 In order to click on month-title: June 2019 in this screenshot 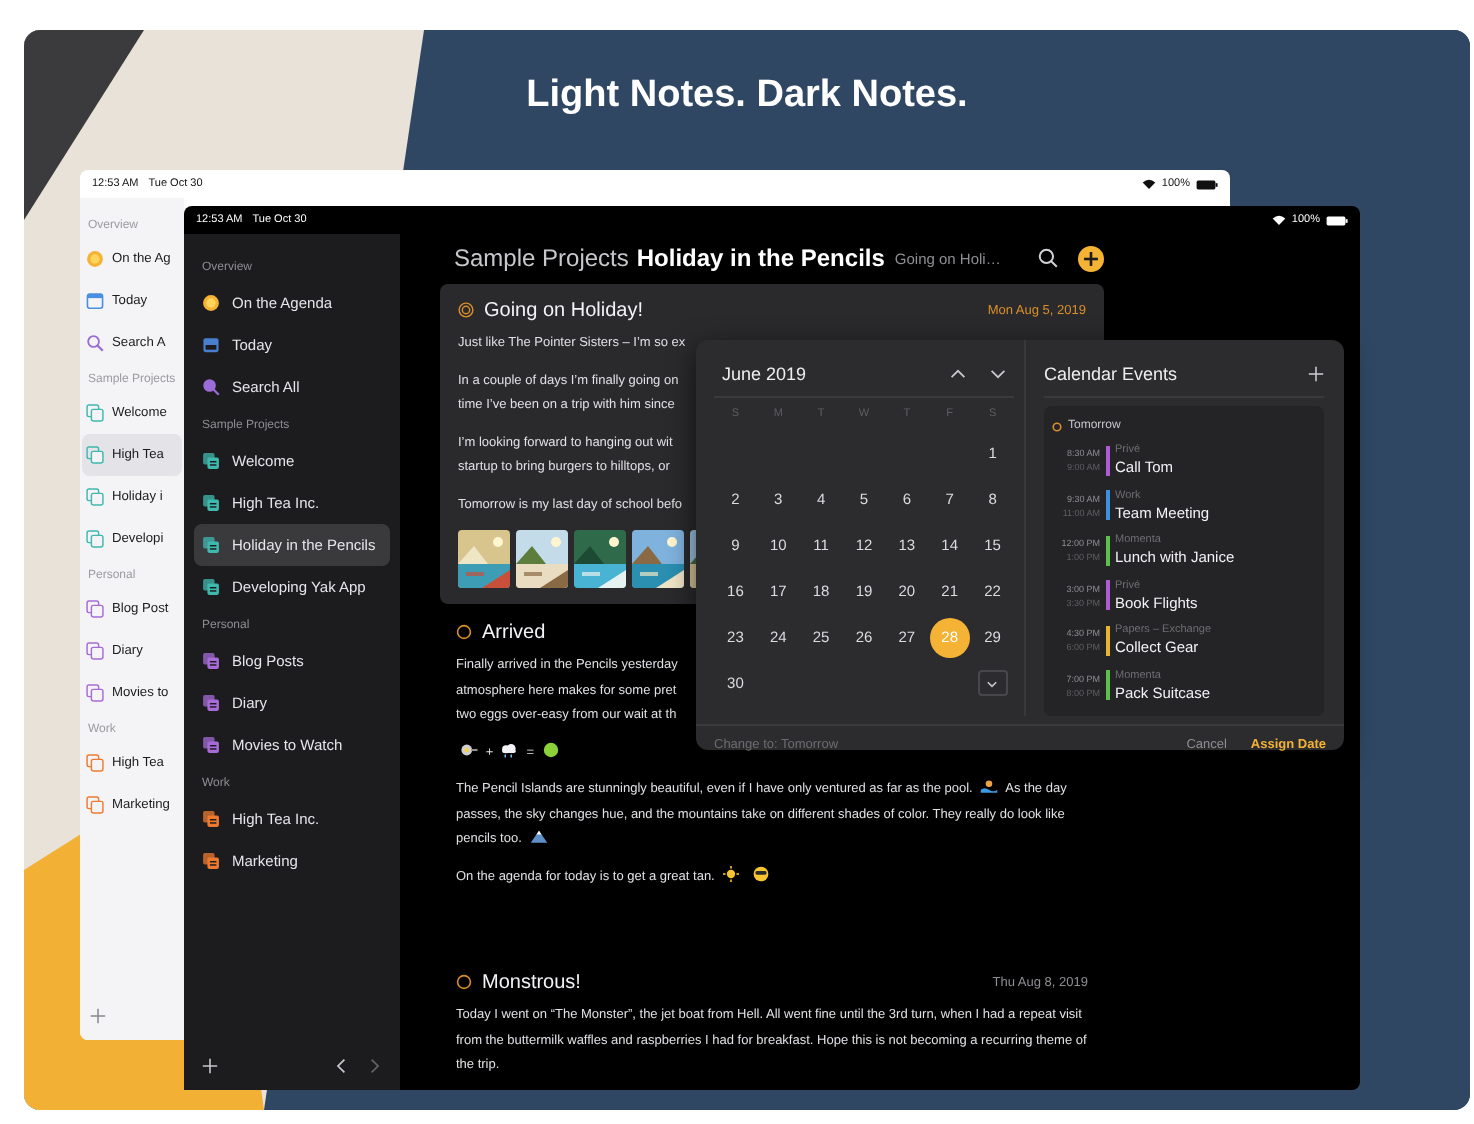, I will do `click(765, 374)`.